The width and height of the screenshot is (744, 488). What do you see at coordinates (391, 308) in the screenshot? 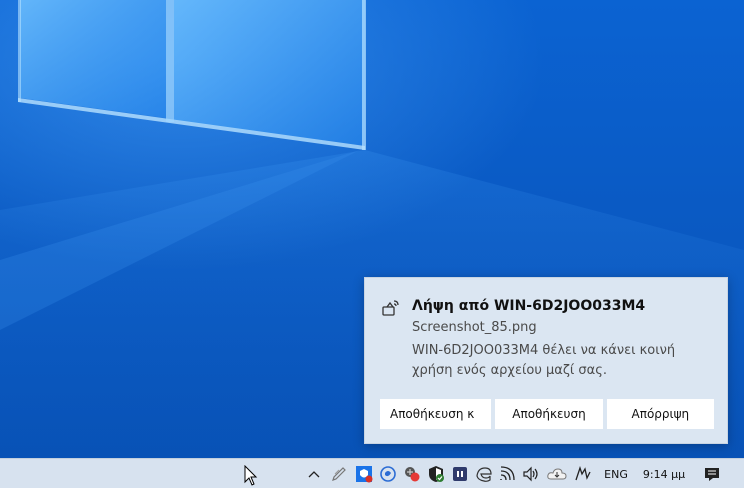
I see `nearby-share-icon` at bounding box center [391, 308].